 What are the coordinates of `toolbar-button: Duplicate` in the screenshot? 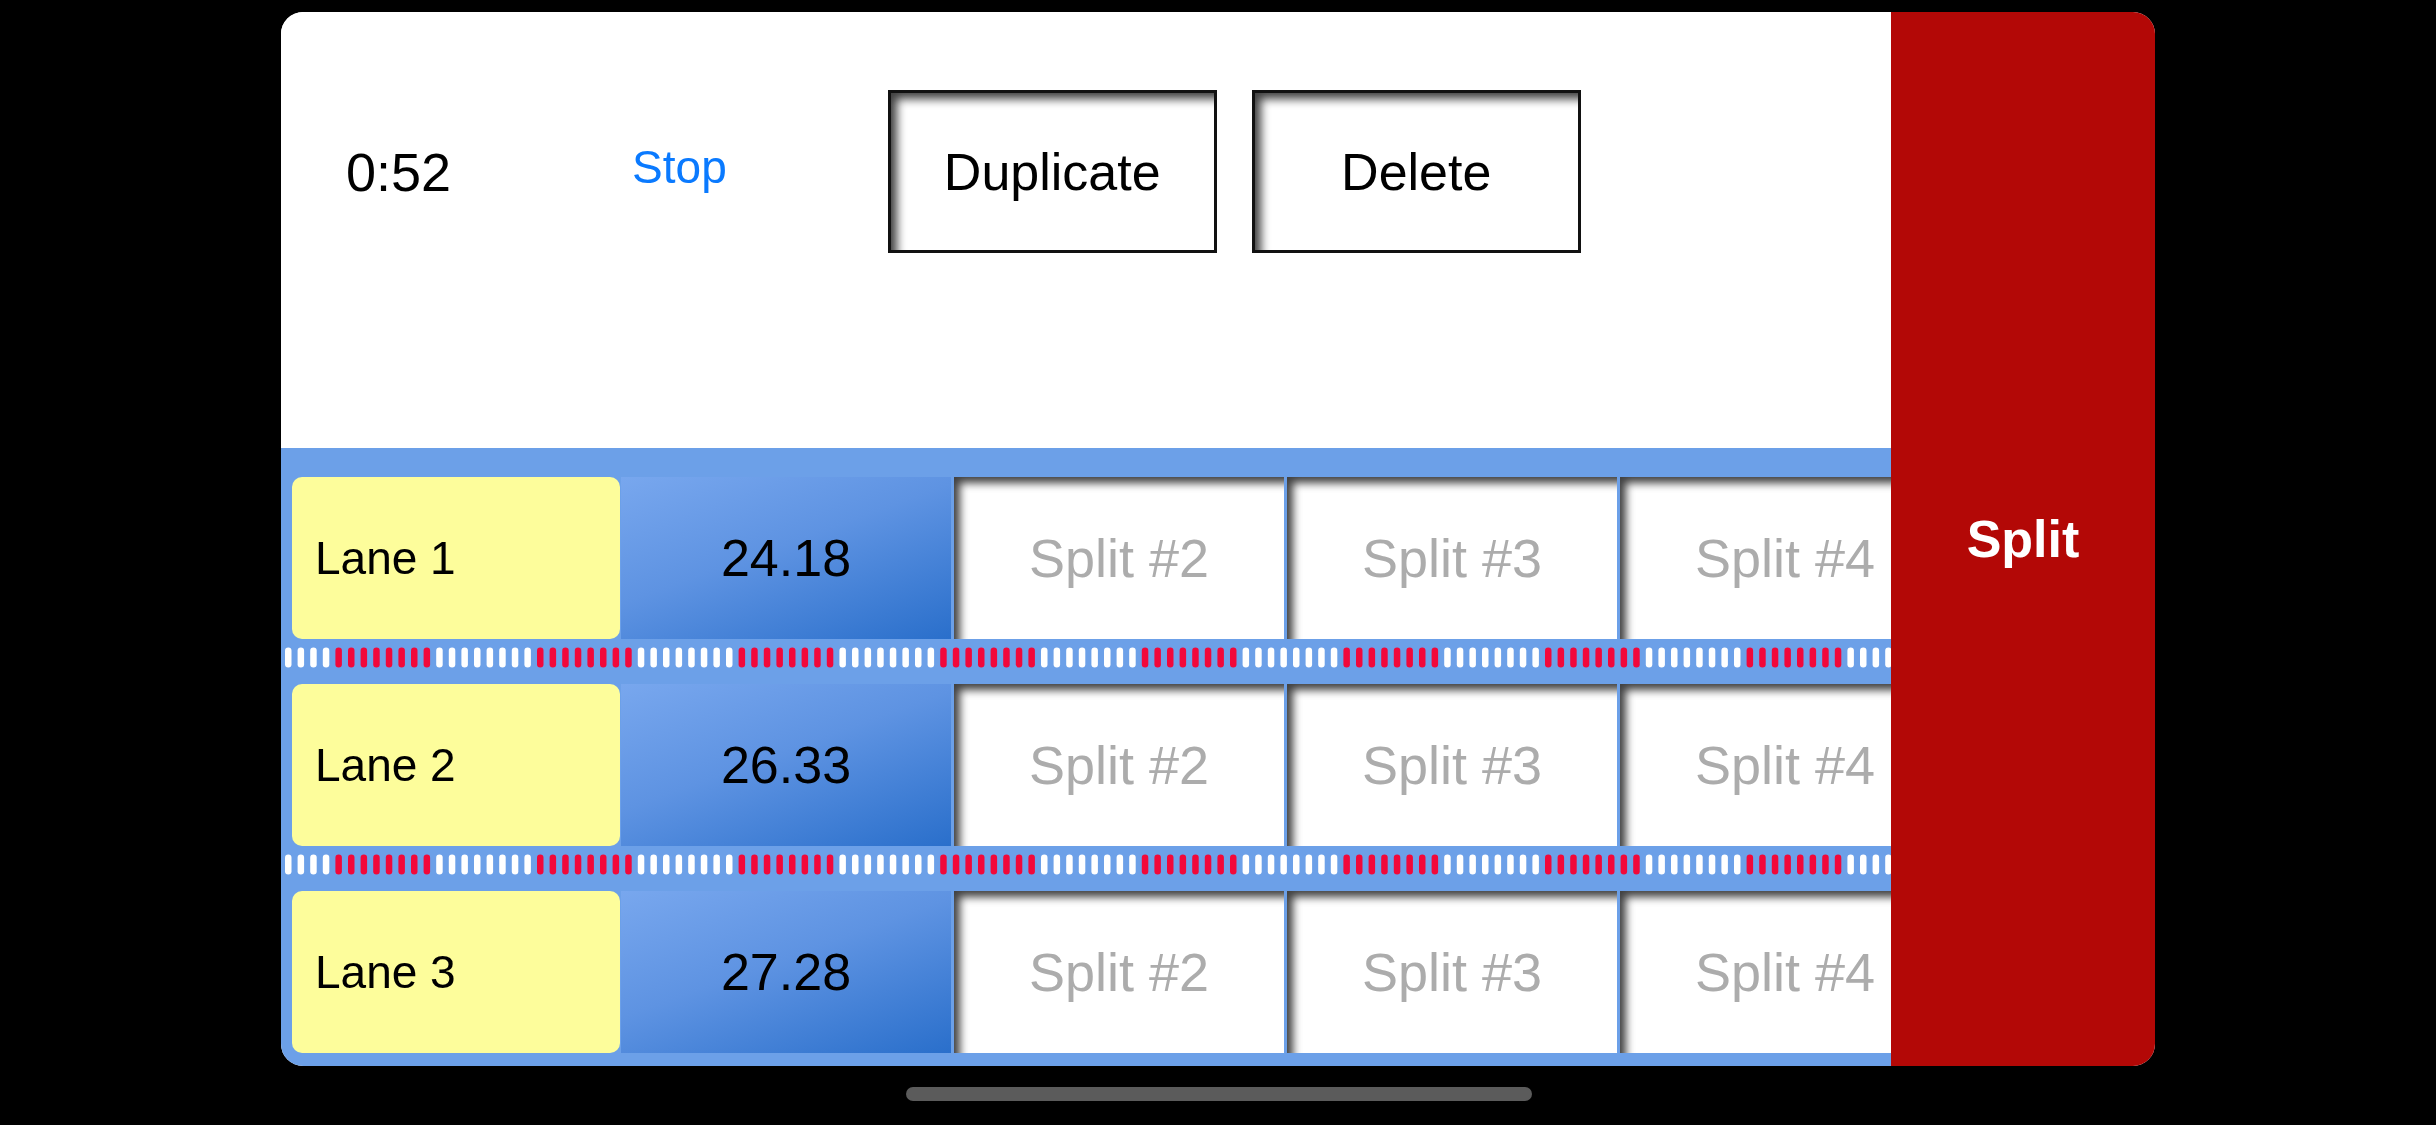 It's located at (1052, 171).